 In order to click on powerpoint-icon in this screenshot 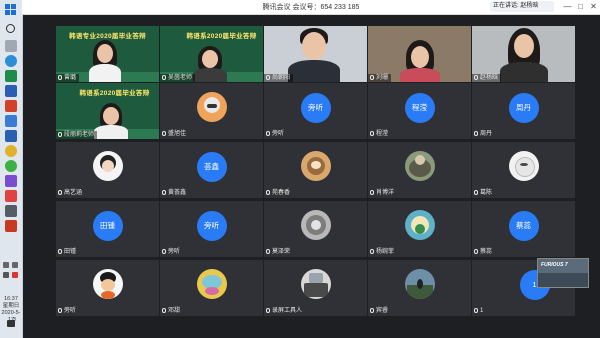, I will do `click(11, 106)`.